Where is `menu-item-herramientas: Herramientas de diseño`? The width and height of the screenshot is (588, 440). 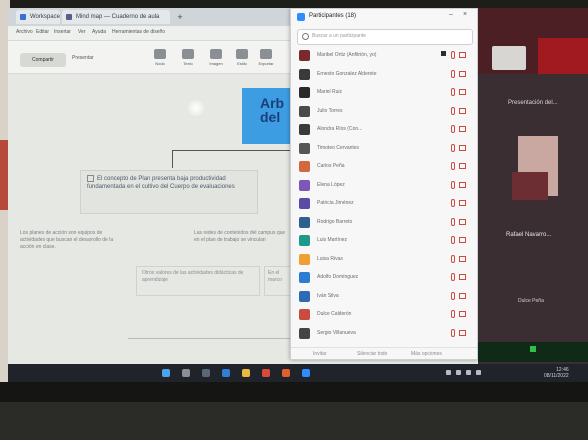 menu-item-herramientas: Herramientas de diseño is located at coordinates (138, 32).